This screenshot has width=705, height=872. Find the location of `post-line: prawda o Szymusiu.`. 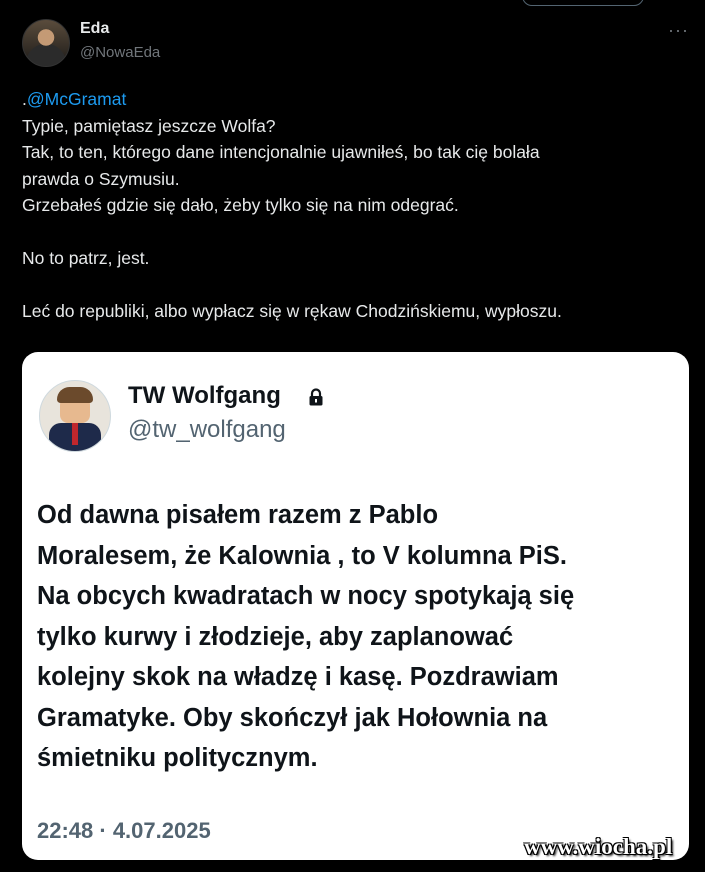

post-line: prawda o Szymusiu. is located at coordinates (101, 178).